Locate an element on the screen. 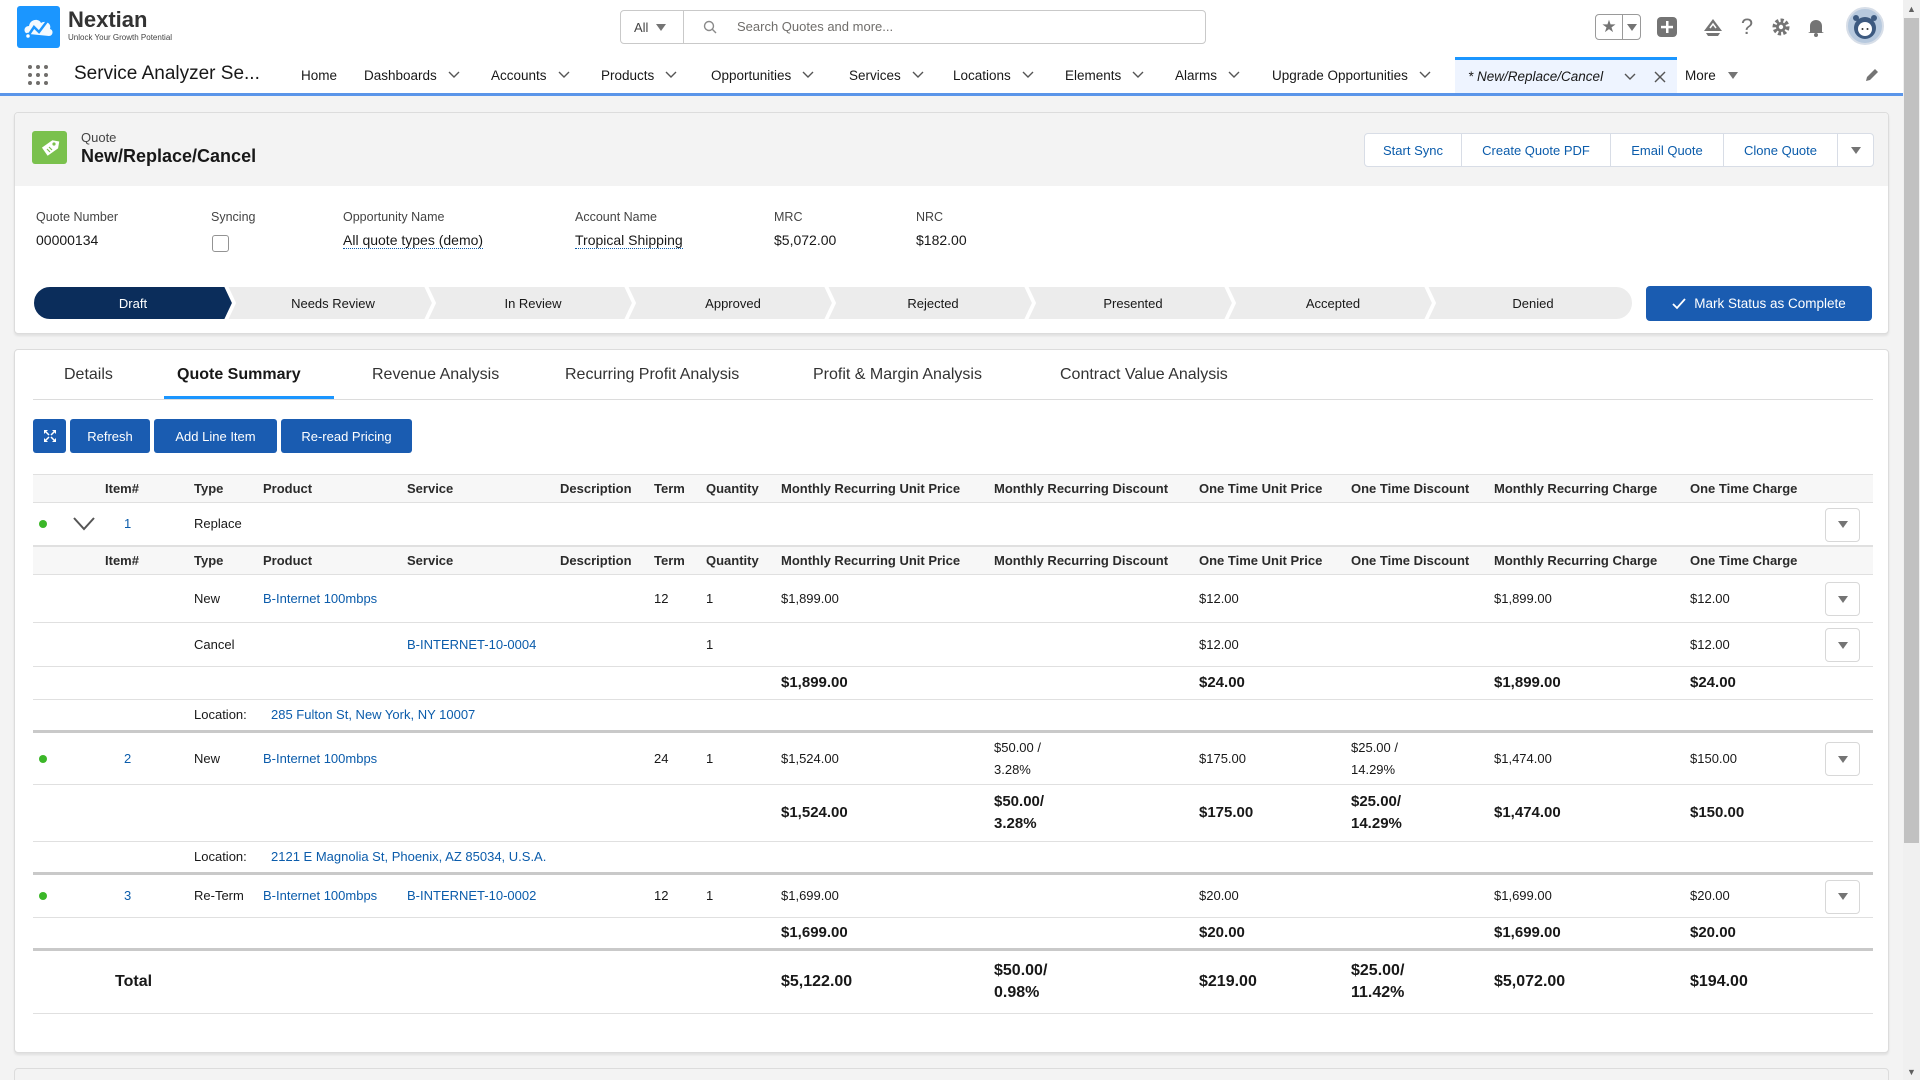  scroll-down-arrow-icon: ▼ is located at coordinates (1911, 1071).